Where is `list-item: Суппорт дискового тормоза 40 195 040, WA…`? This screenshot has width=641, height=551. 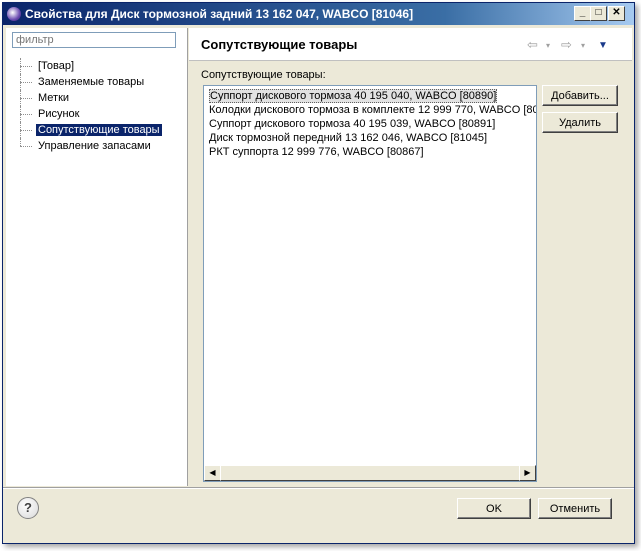 list-item: Суппорт дискового тормоза 40 195 040, WA… is located at coordinates (370, 96).